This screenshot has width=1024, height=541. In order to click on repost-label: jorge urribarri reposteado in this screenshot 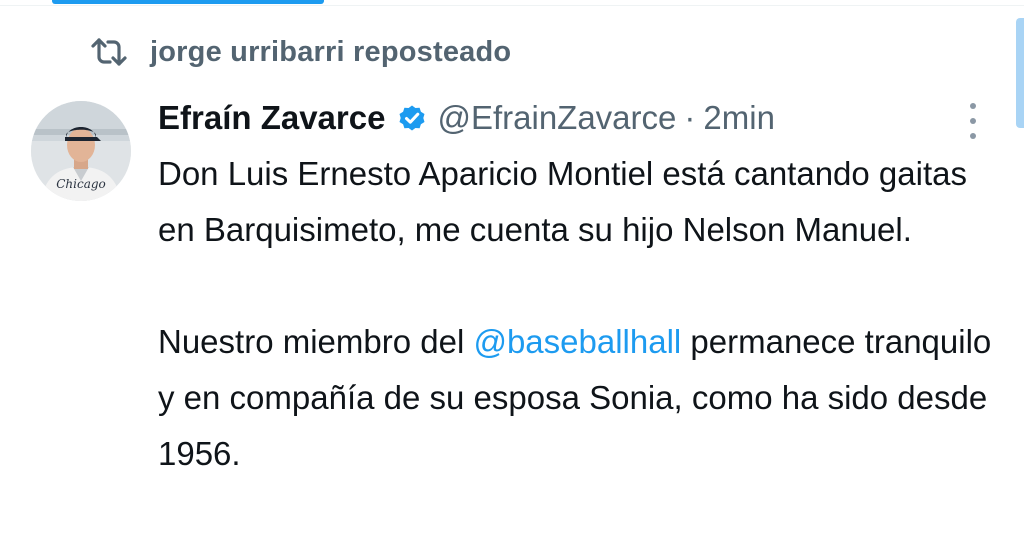, I will do `click(331, 51)`.